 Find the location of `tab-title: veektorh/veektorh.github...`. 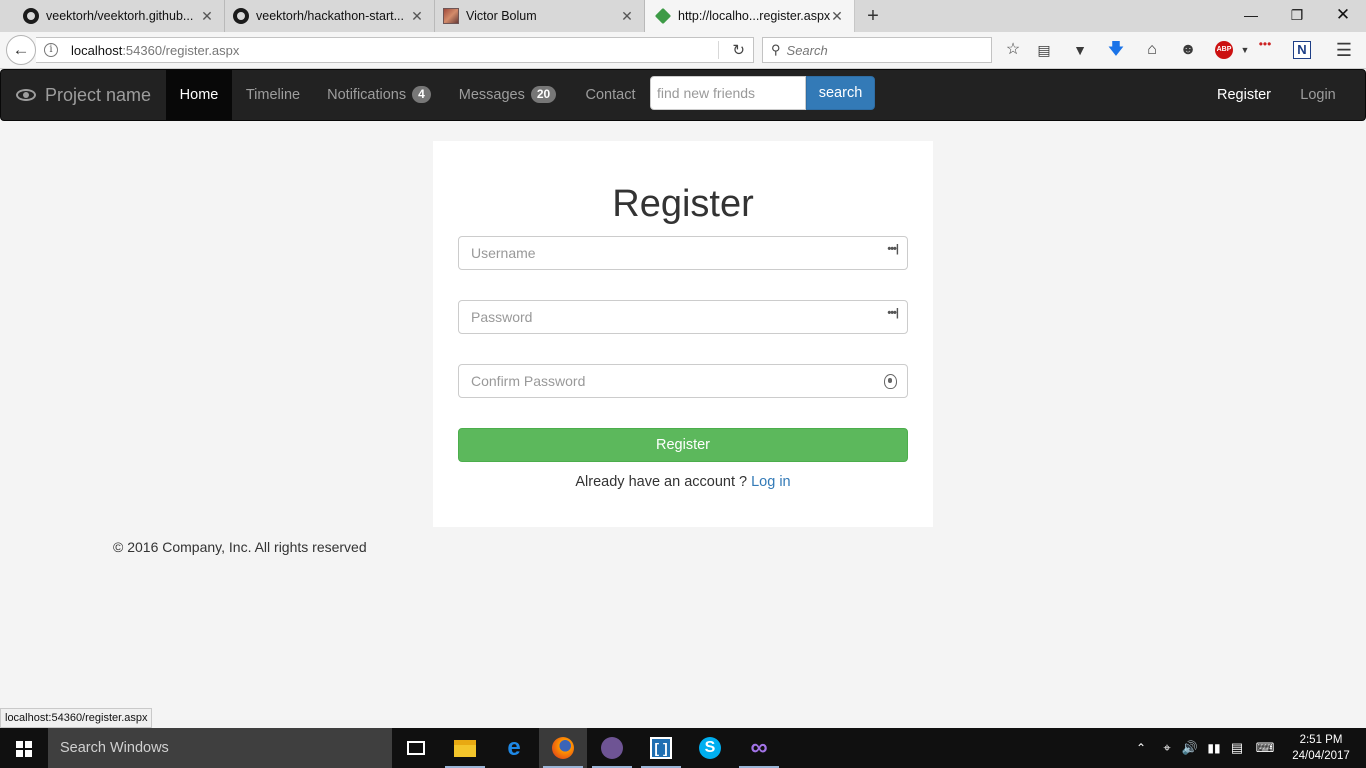

tab-title: veektorh/veektorh.github... is located at coordinates (120, 16).